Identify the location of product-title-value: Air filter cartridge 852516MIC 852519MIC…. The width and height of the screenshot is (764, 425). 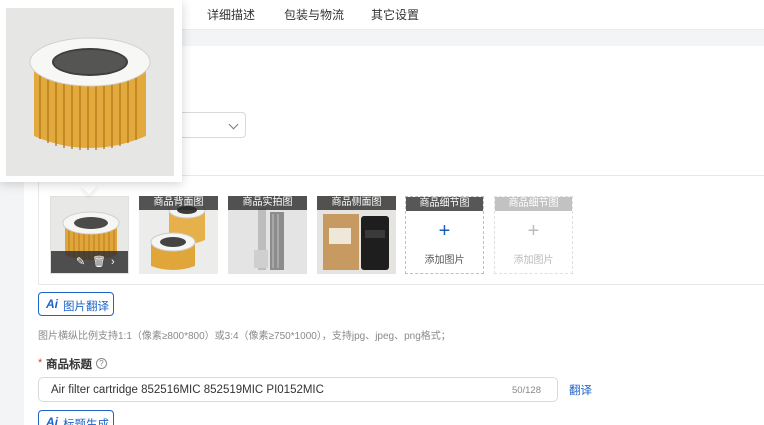
(187, 390).